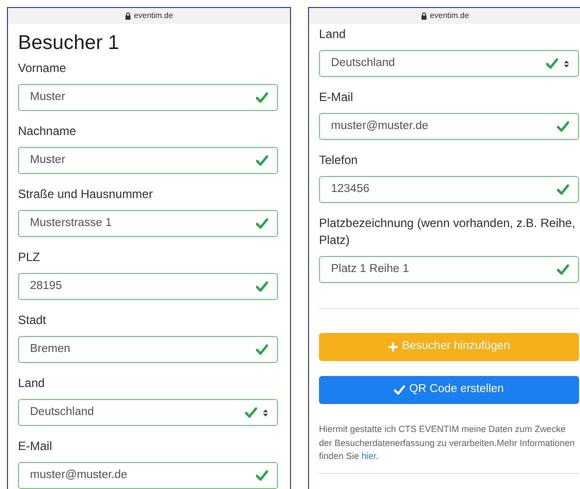 The image size is (580, 489). Describe the element at coordinates (339, 160) in the screenshot. I see `field-label: Telefon` at that location.